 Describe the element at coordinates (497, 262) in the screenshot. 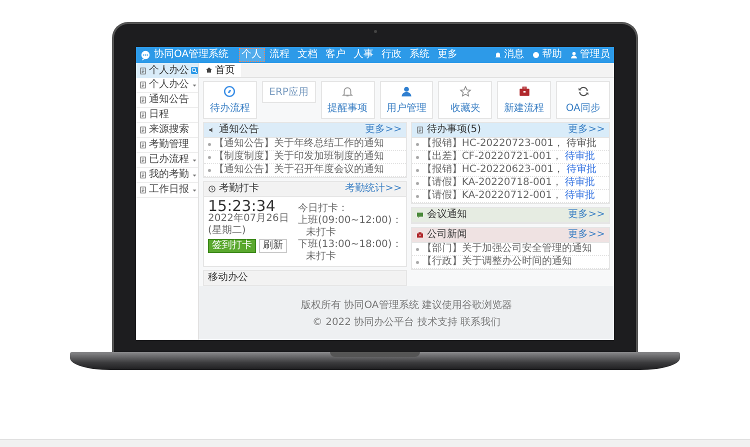

I see `notice-link: 【行政】关于调整办公时间的通知` at that location.